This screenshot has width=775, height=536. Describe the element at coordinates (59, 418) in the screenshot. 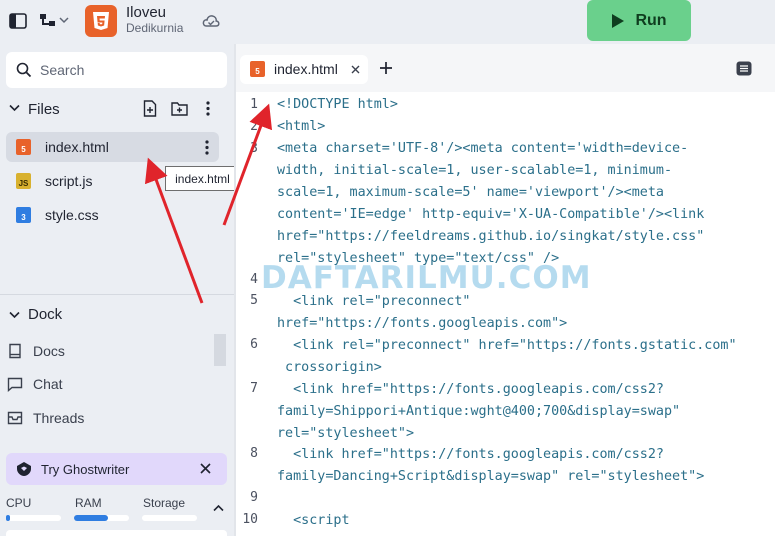

I see `dock-item-label: Threads` at that location.